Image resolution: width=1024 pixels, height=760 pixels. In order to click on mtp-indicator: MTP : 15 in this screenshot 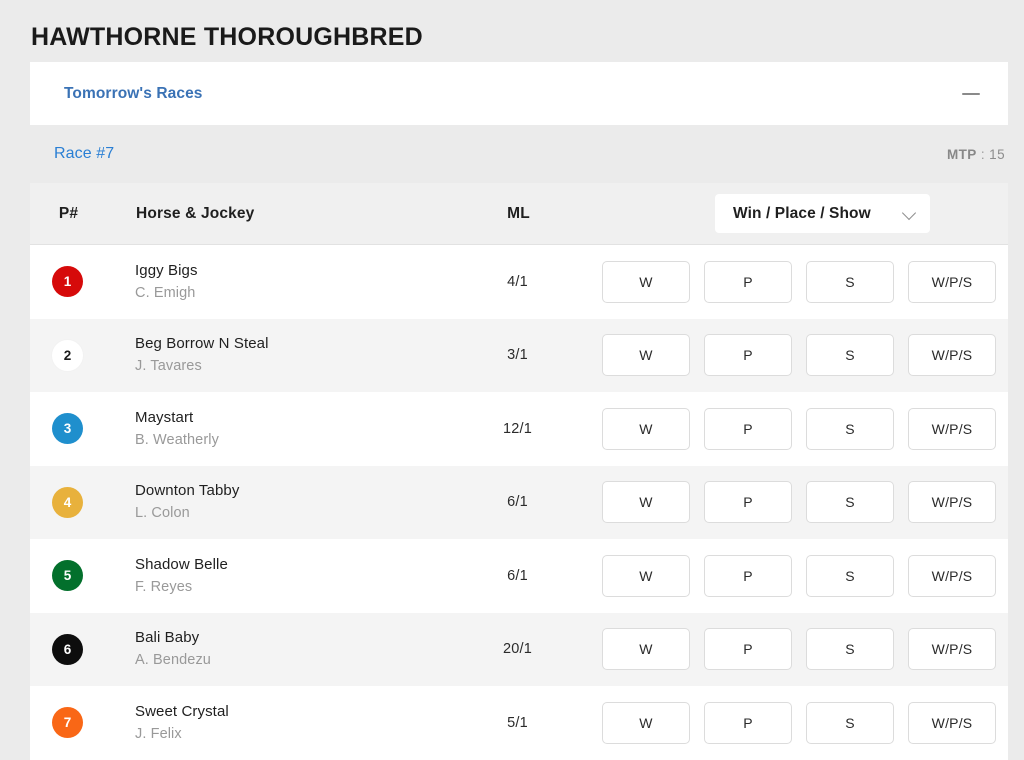, I will do `click(976, 154)`.